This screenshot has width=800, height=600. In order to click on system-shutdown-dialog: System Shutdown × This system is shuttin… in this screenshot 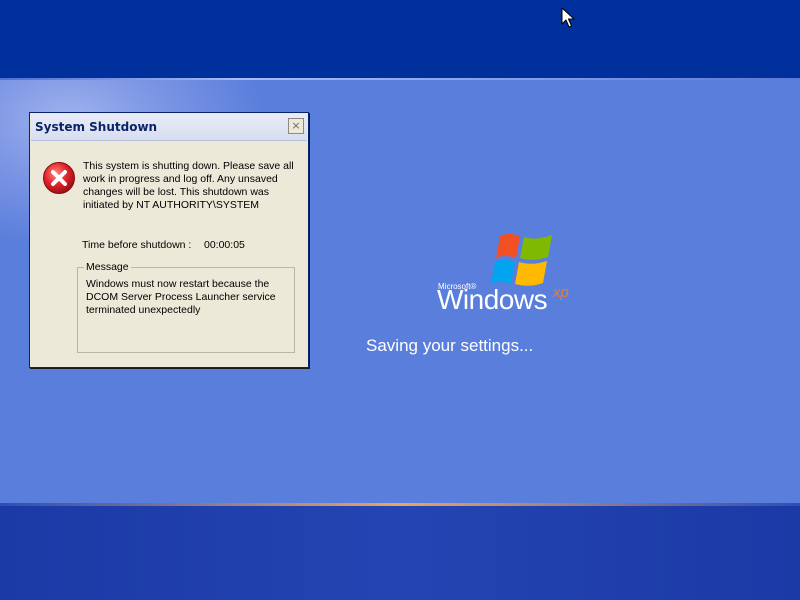, I will do `click(169, 240)`.